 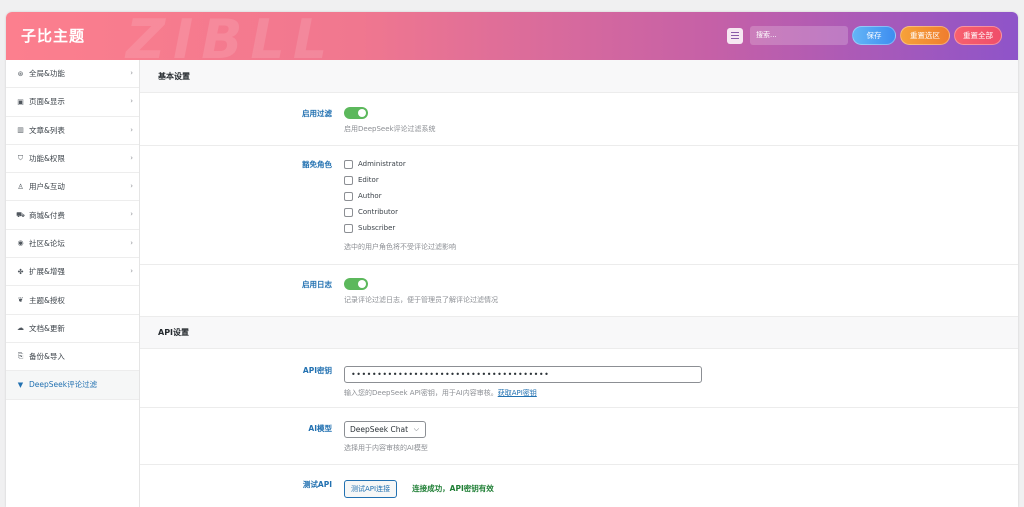 I want to click on ai-model-value: DeepSeek Chat, so click(x=379, y=429).